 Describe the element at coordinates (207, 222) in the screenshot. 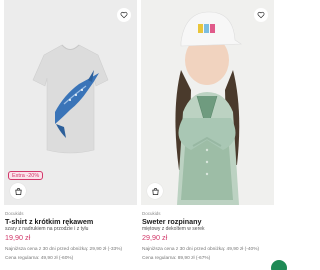

I see `product-title: Sweter rozpinany` at that location.